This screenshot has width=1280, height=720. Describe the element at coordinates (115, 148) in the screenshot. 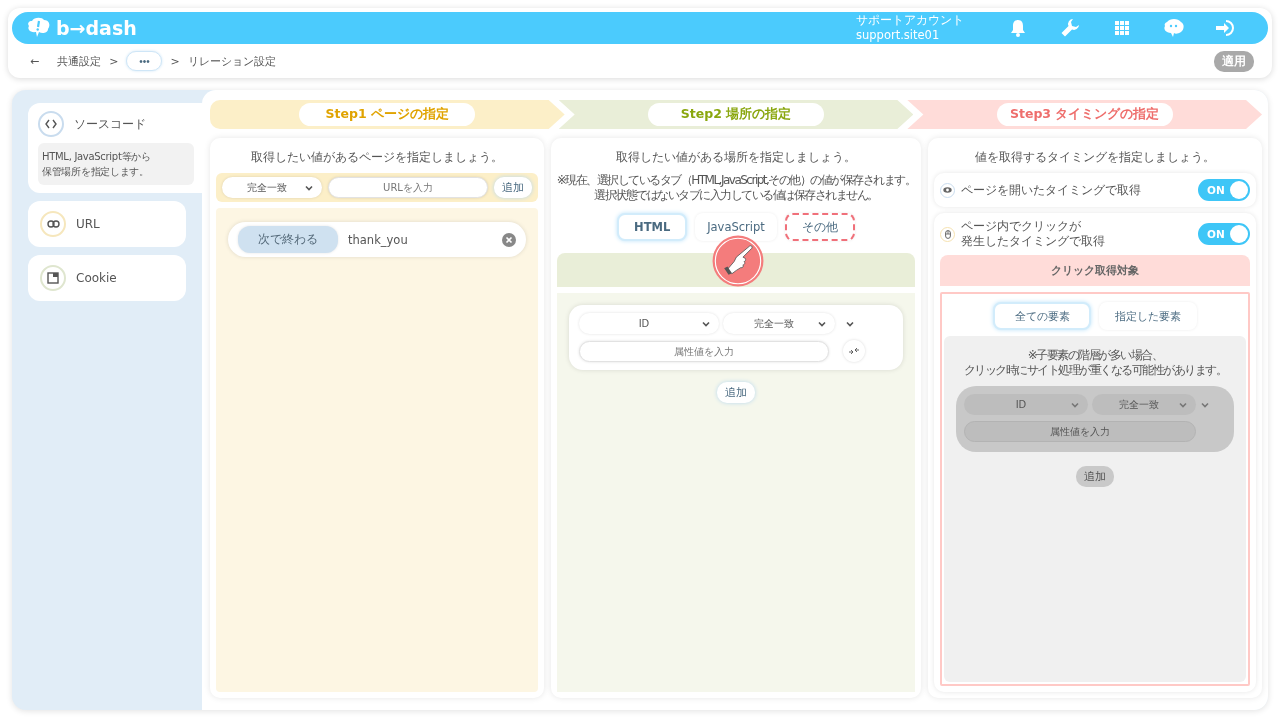

I see `sidebar-item: ソースコード HTML, JavaScript等から 保管場所を指定します。` at that location.